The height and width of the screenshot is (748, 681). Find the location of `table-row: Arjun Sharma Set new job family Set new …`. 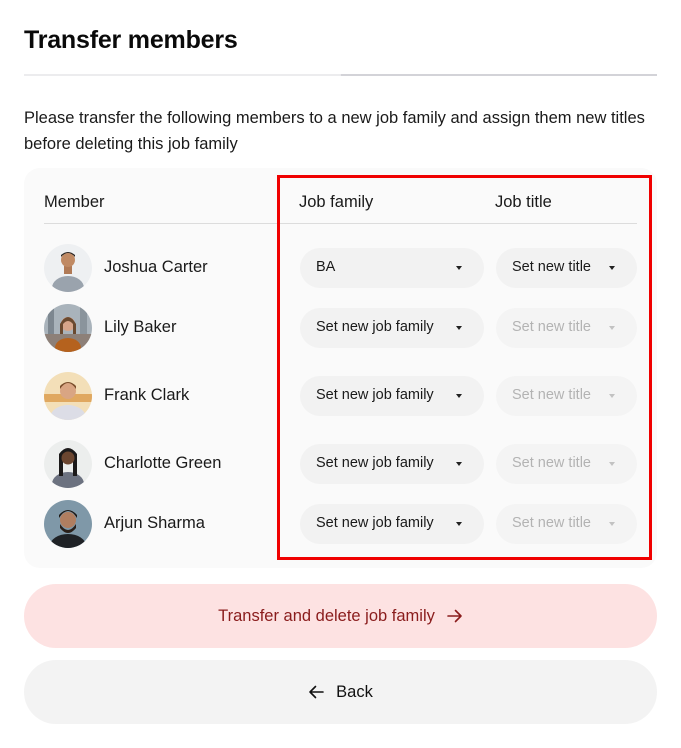

table-row: Arjun Sharma Set new job family Set new … is located at coordinates (340, 524).